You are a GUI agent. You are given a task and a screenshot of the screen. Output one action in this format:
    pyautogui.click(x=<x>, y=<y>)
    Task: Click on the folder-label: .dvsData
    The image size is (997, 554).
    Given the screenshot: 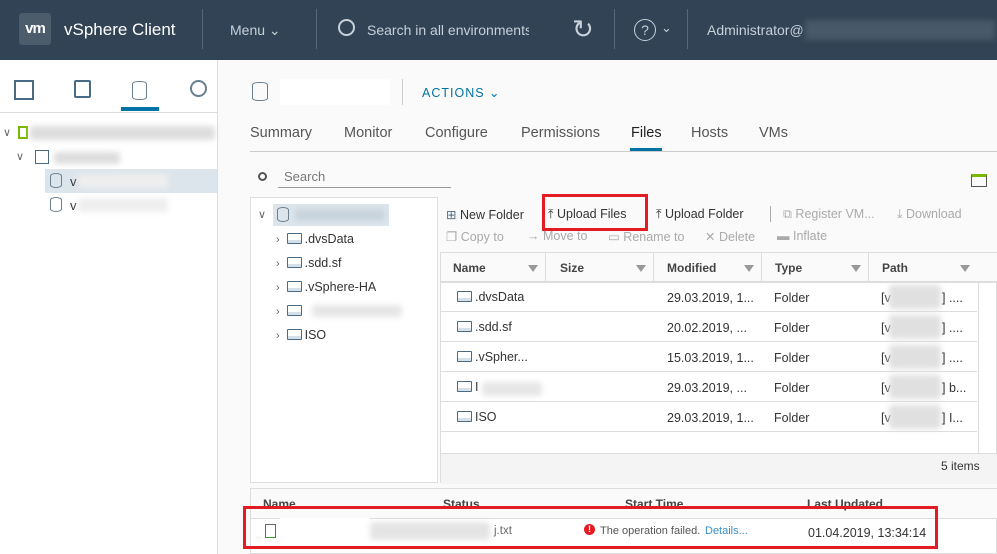 What is the action you would take?
    pyautogui.click(x=329, y=239)
    